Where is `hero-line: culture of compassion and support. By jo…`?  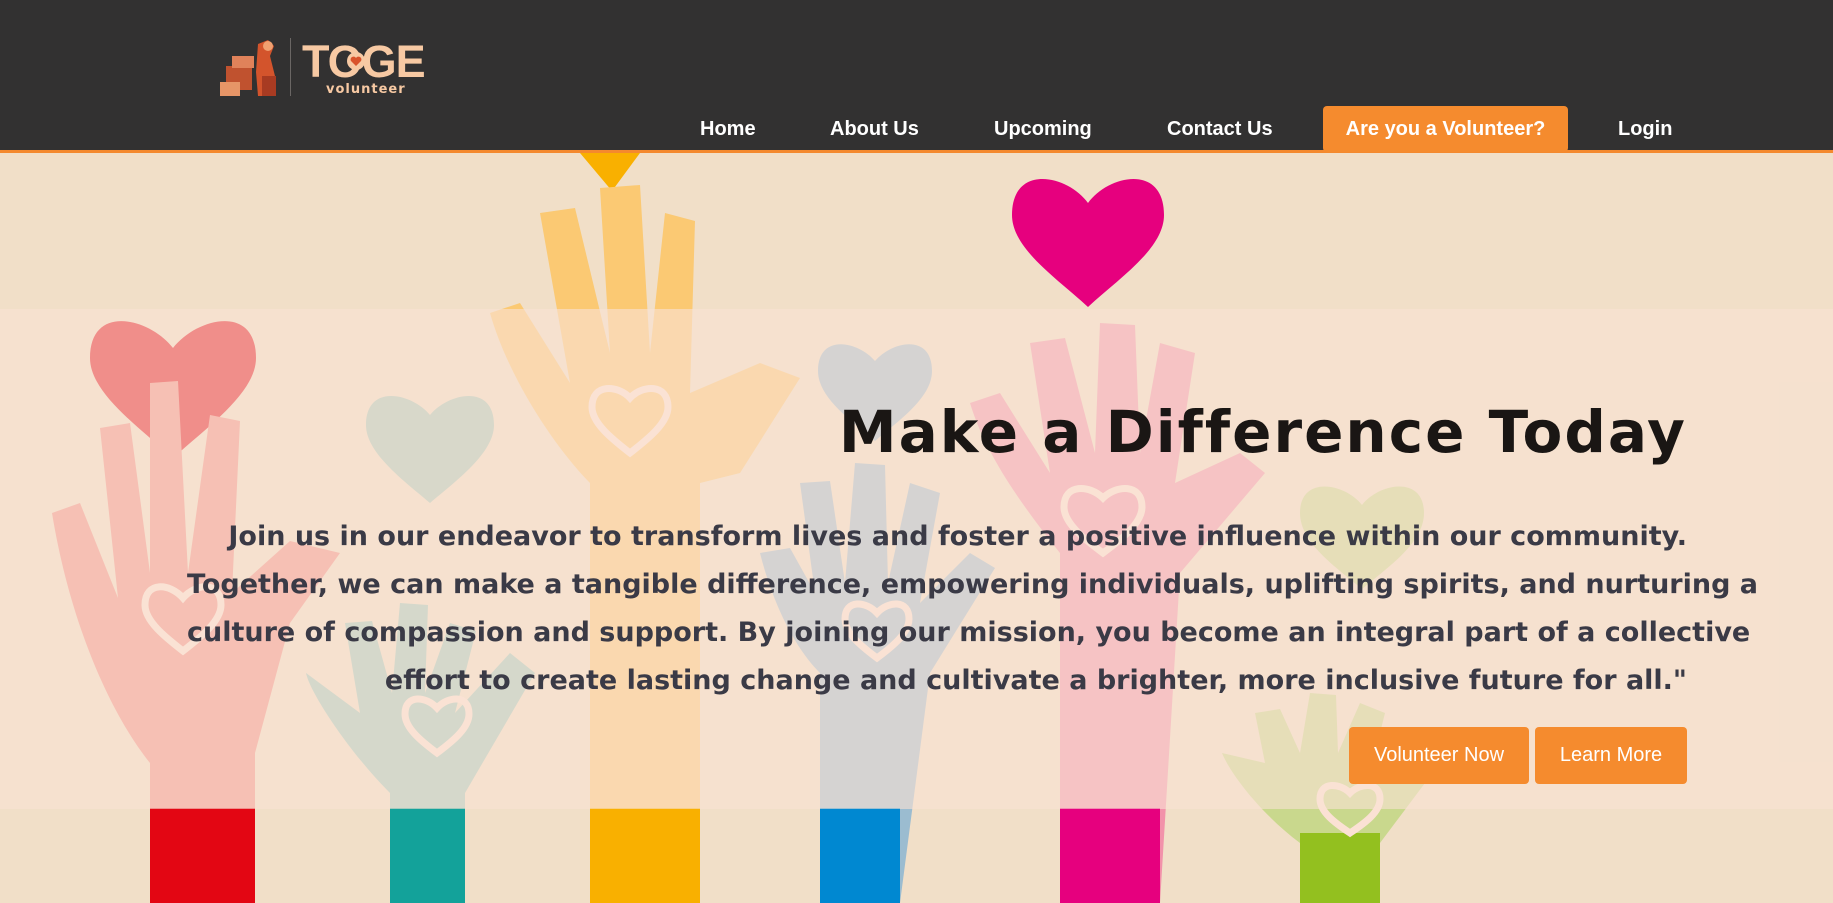
hero-line: culture of compassion and support. By jo… is located at coordinates (969, 632).